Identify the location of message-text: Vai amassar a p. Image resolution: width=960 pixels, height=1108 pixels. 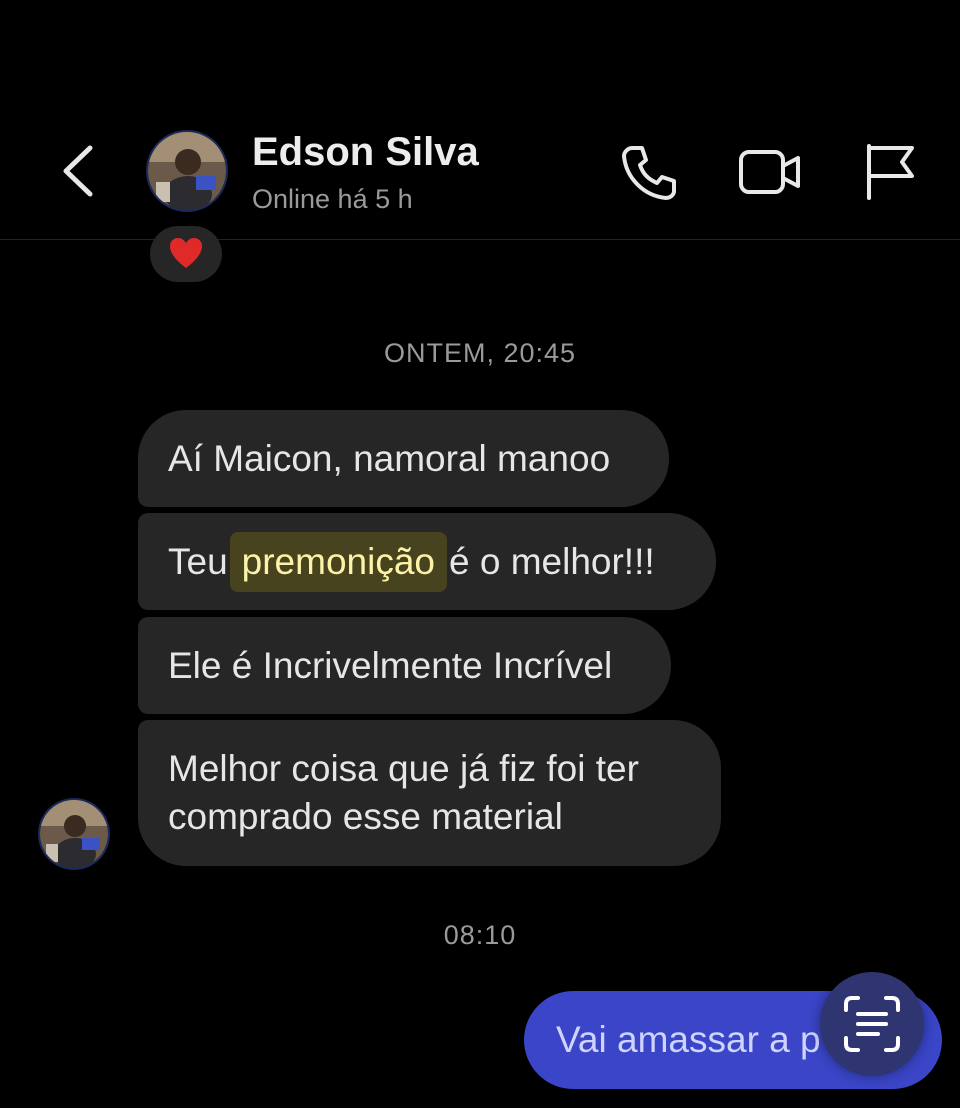
(688, 1039).